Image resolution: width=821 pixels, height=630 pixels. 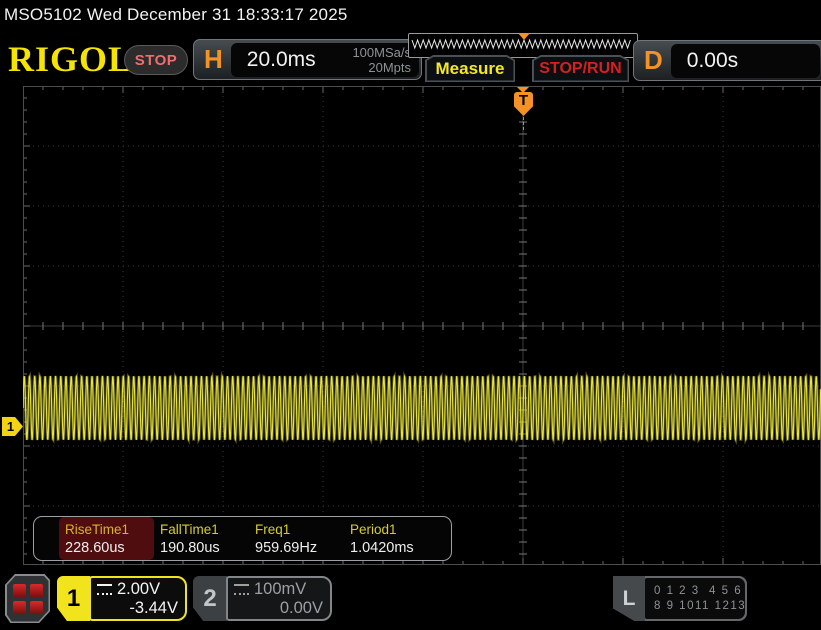 I want to click on channel1-panel: 2.00V -3.44V, so click(x=138, y=598).